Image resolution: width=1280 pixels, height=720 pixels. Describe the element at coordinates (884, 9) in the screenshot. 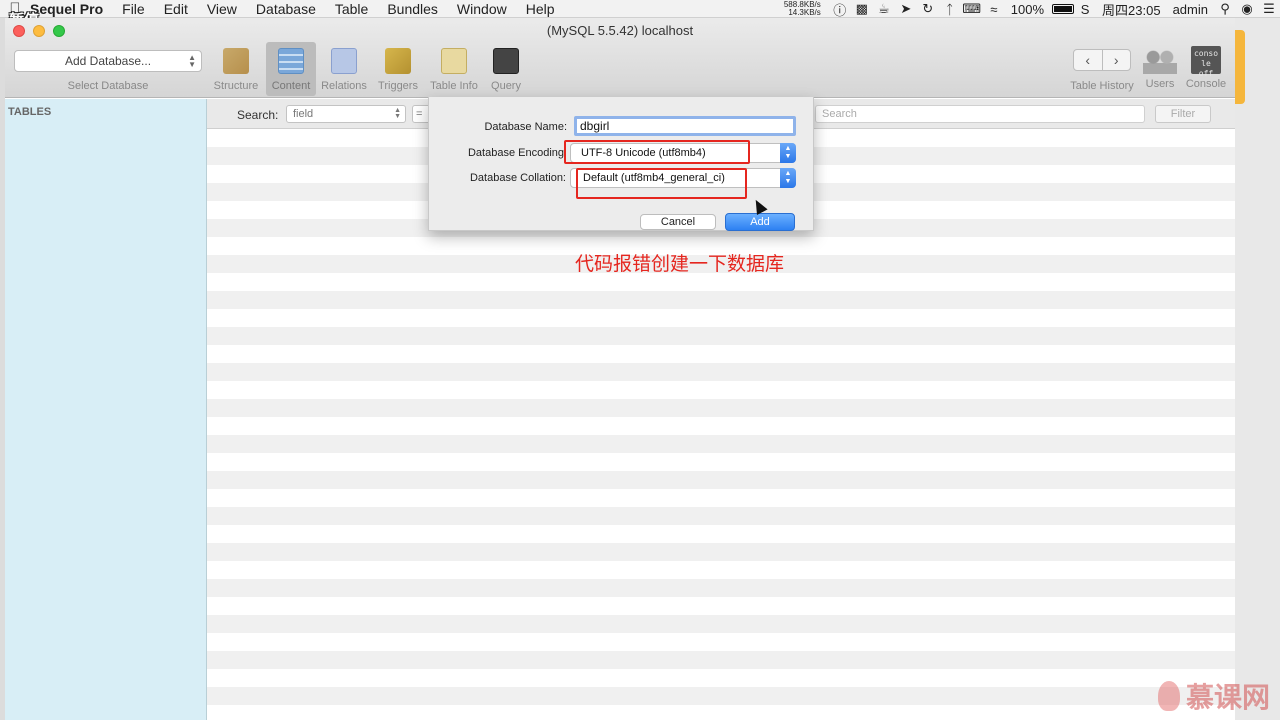

I see `coffee-icon: ☕` at that location.